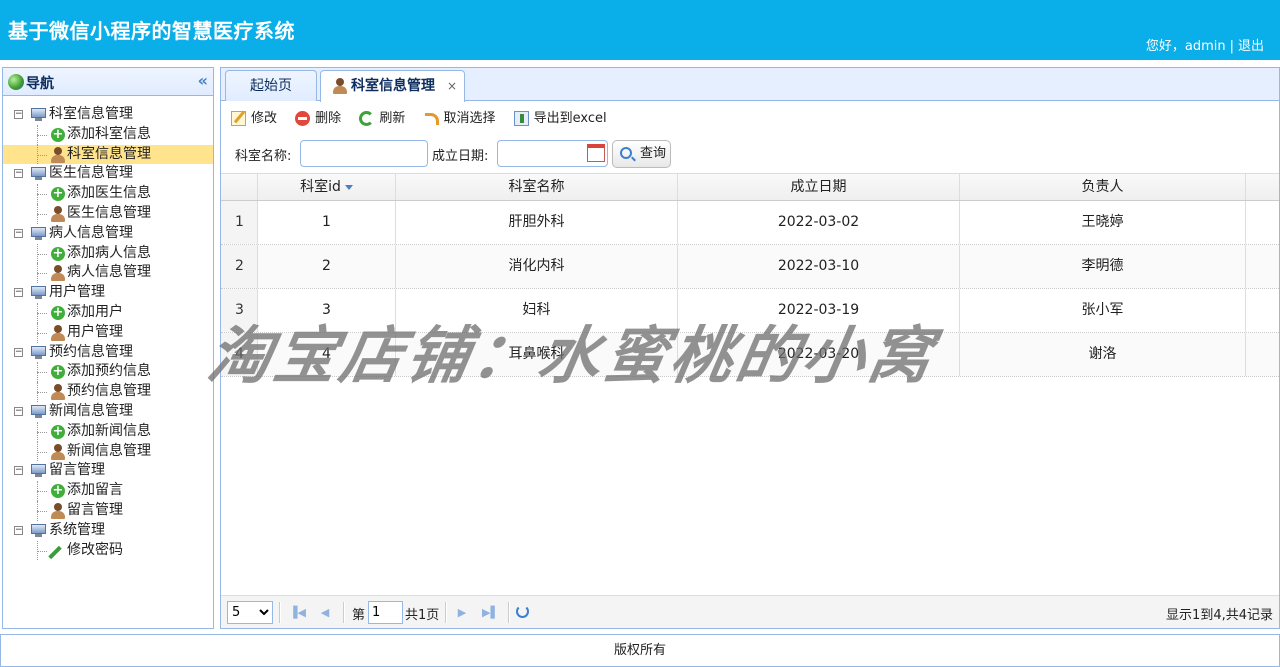 Image resolution: width=1280 pixels, height=667 pixels. What do you see at coordinates (108, 392) in the screenshot?
I see `nav-item: 预约信息管理` at bounding box center [108, 392].